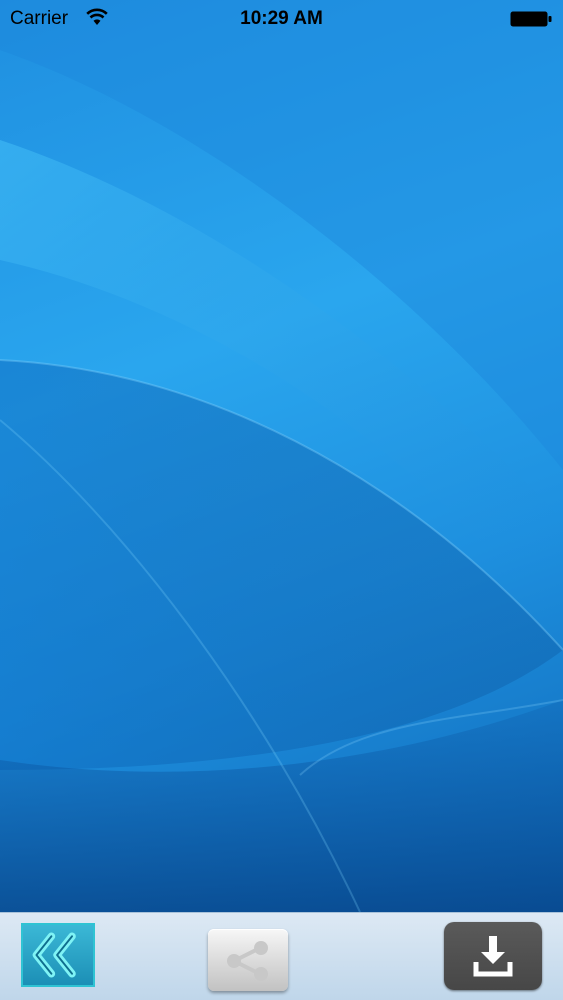  I want to click on share-icon, so click(247, 961).